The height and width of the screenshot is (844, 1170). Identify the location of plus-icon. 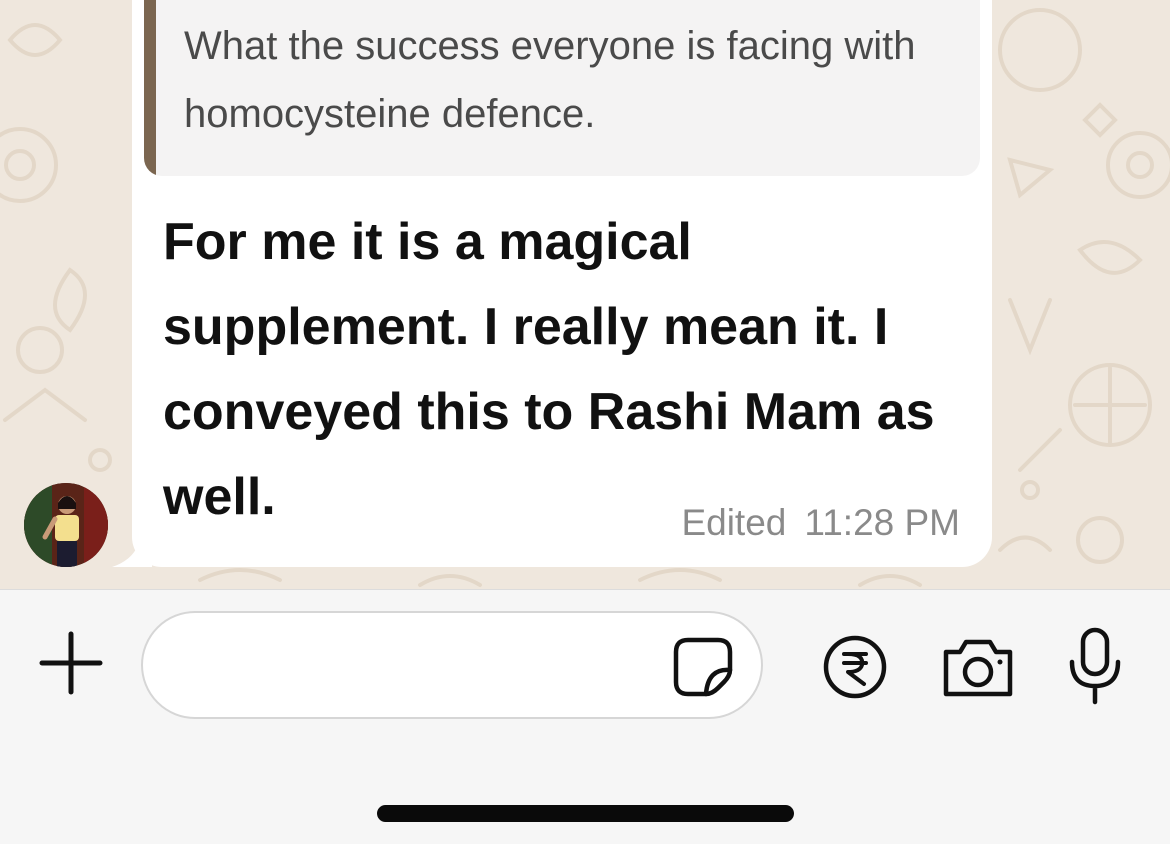
(71, 663).